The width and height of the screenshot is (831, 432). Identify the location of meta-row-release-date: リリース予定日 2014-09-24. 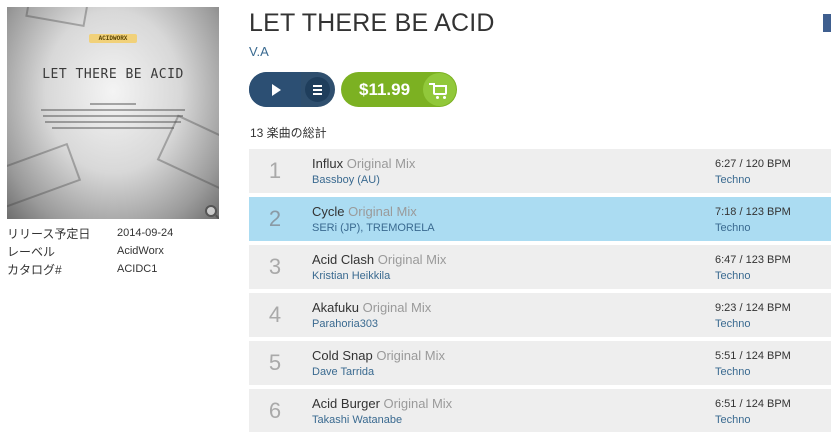
(90, 233).